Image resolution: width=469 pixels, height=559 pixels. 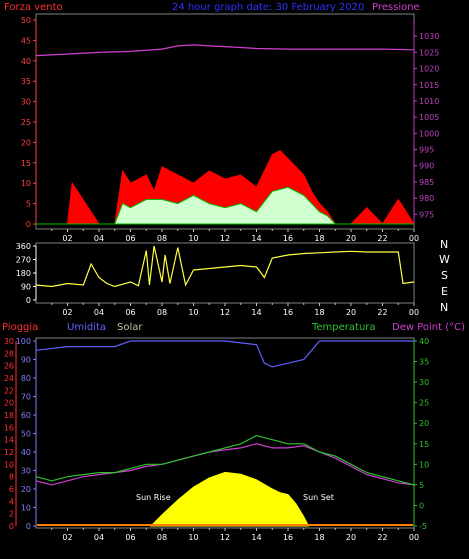 What do you see at coordinates (10, 434) in the screenshot?
I see `rain-y-axis: 024681012141618202224262830` at bounding box center [10, 434].